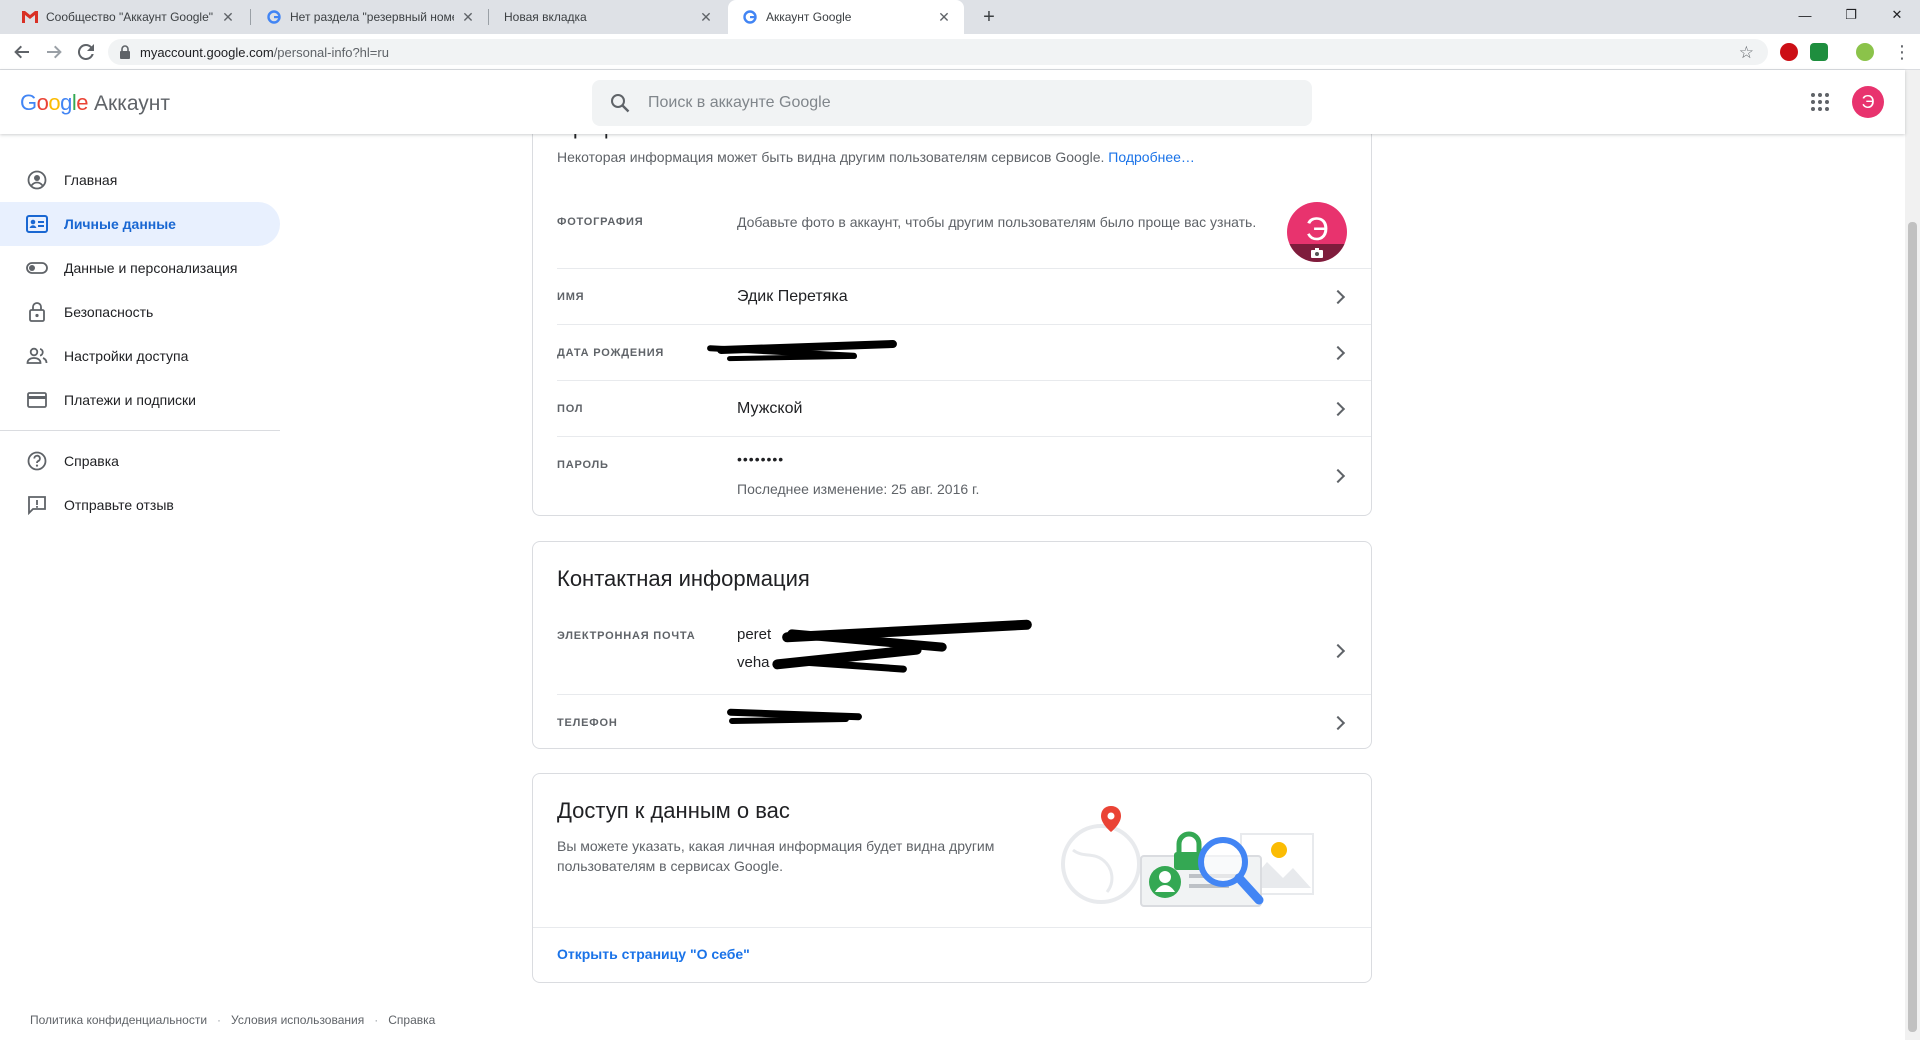 This screenshot has height=1040, width=1920. What do you see at coordinates (653, 954) in the screenshot?
I see `open-about-link: Открыть страницу "О себе"` at bounding box center [653, 954].